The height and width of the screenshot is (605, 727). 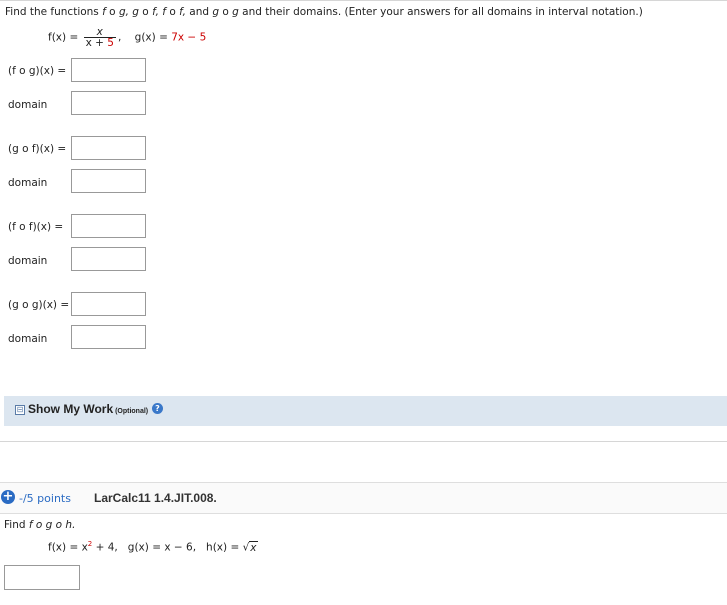 I want to click on gof-label: (g o f)(x) =, so click(x=37, y=149).